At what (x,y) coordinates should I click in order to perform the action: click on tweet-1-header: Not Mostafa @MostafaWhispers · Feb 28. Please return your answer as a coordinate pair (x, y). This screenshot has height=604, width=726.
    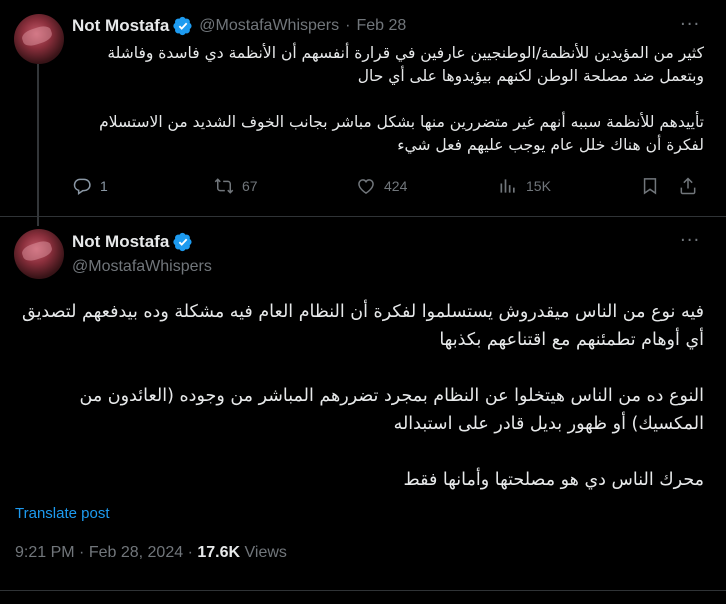
    Looking at the image, I should click on (239, 26).